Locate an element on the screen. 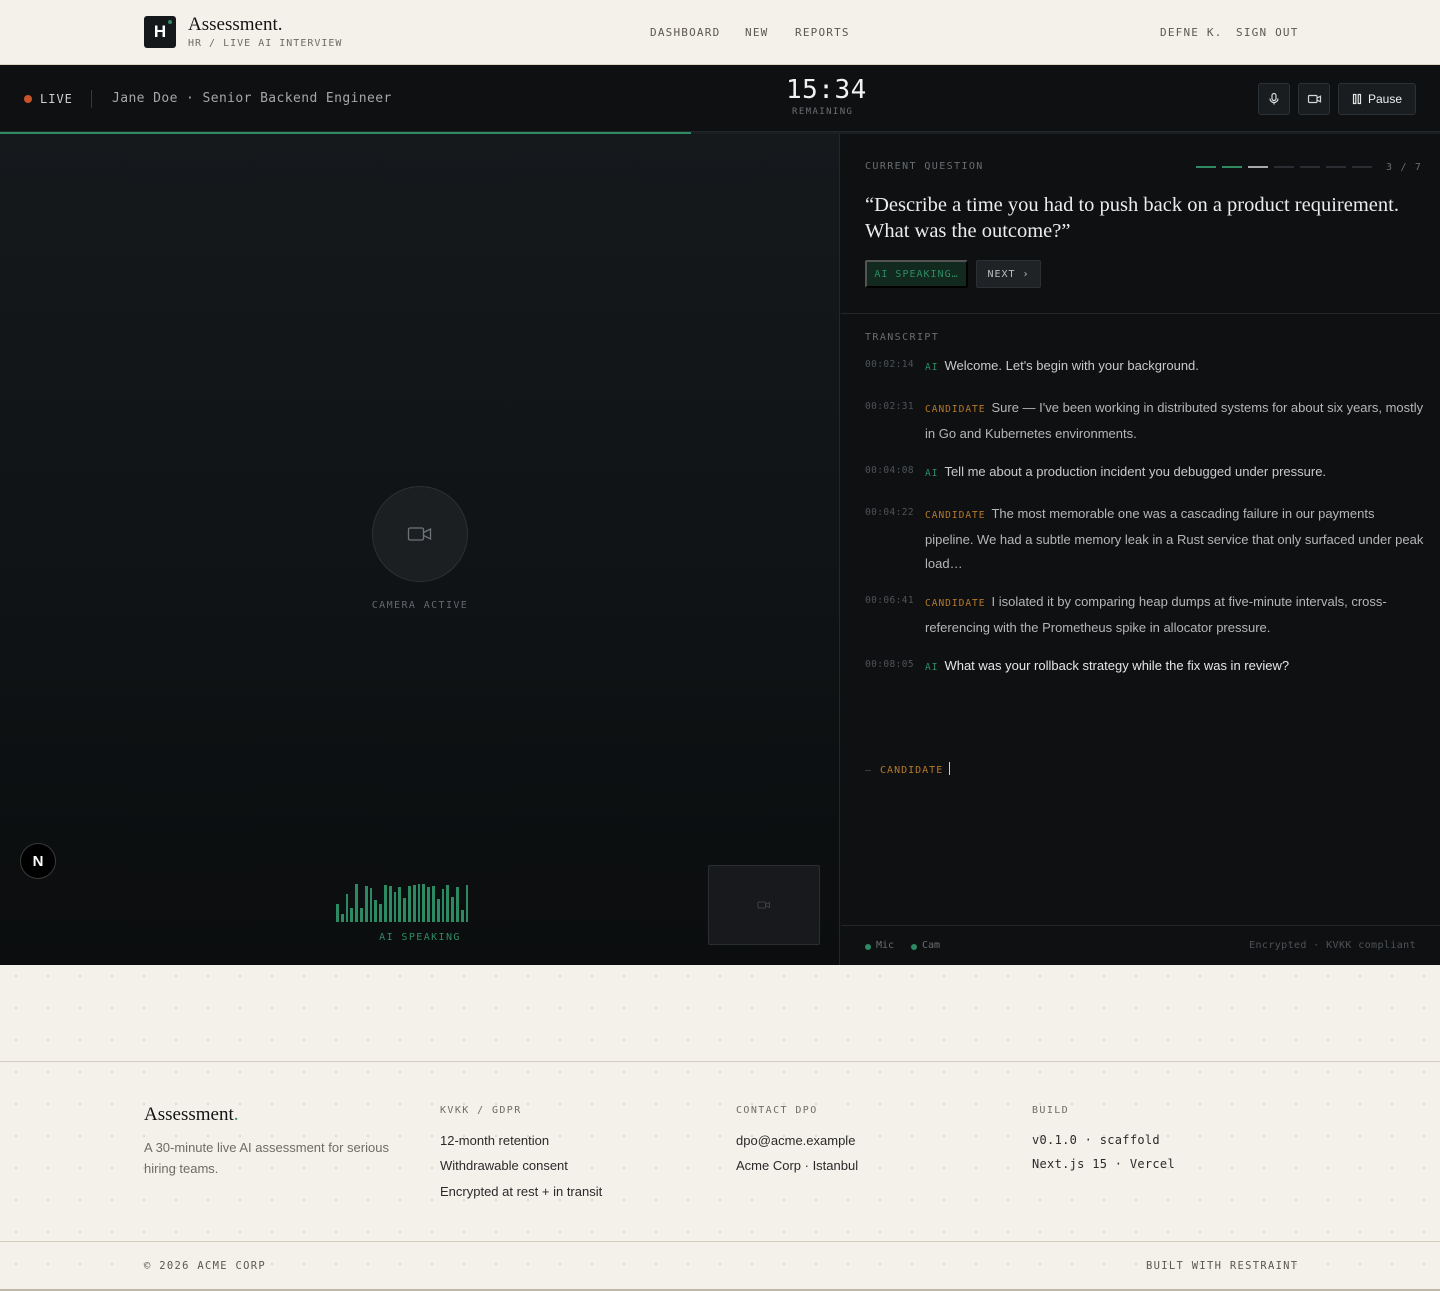  footer-item: 12-month retention is located at coordinates (495, 1140).